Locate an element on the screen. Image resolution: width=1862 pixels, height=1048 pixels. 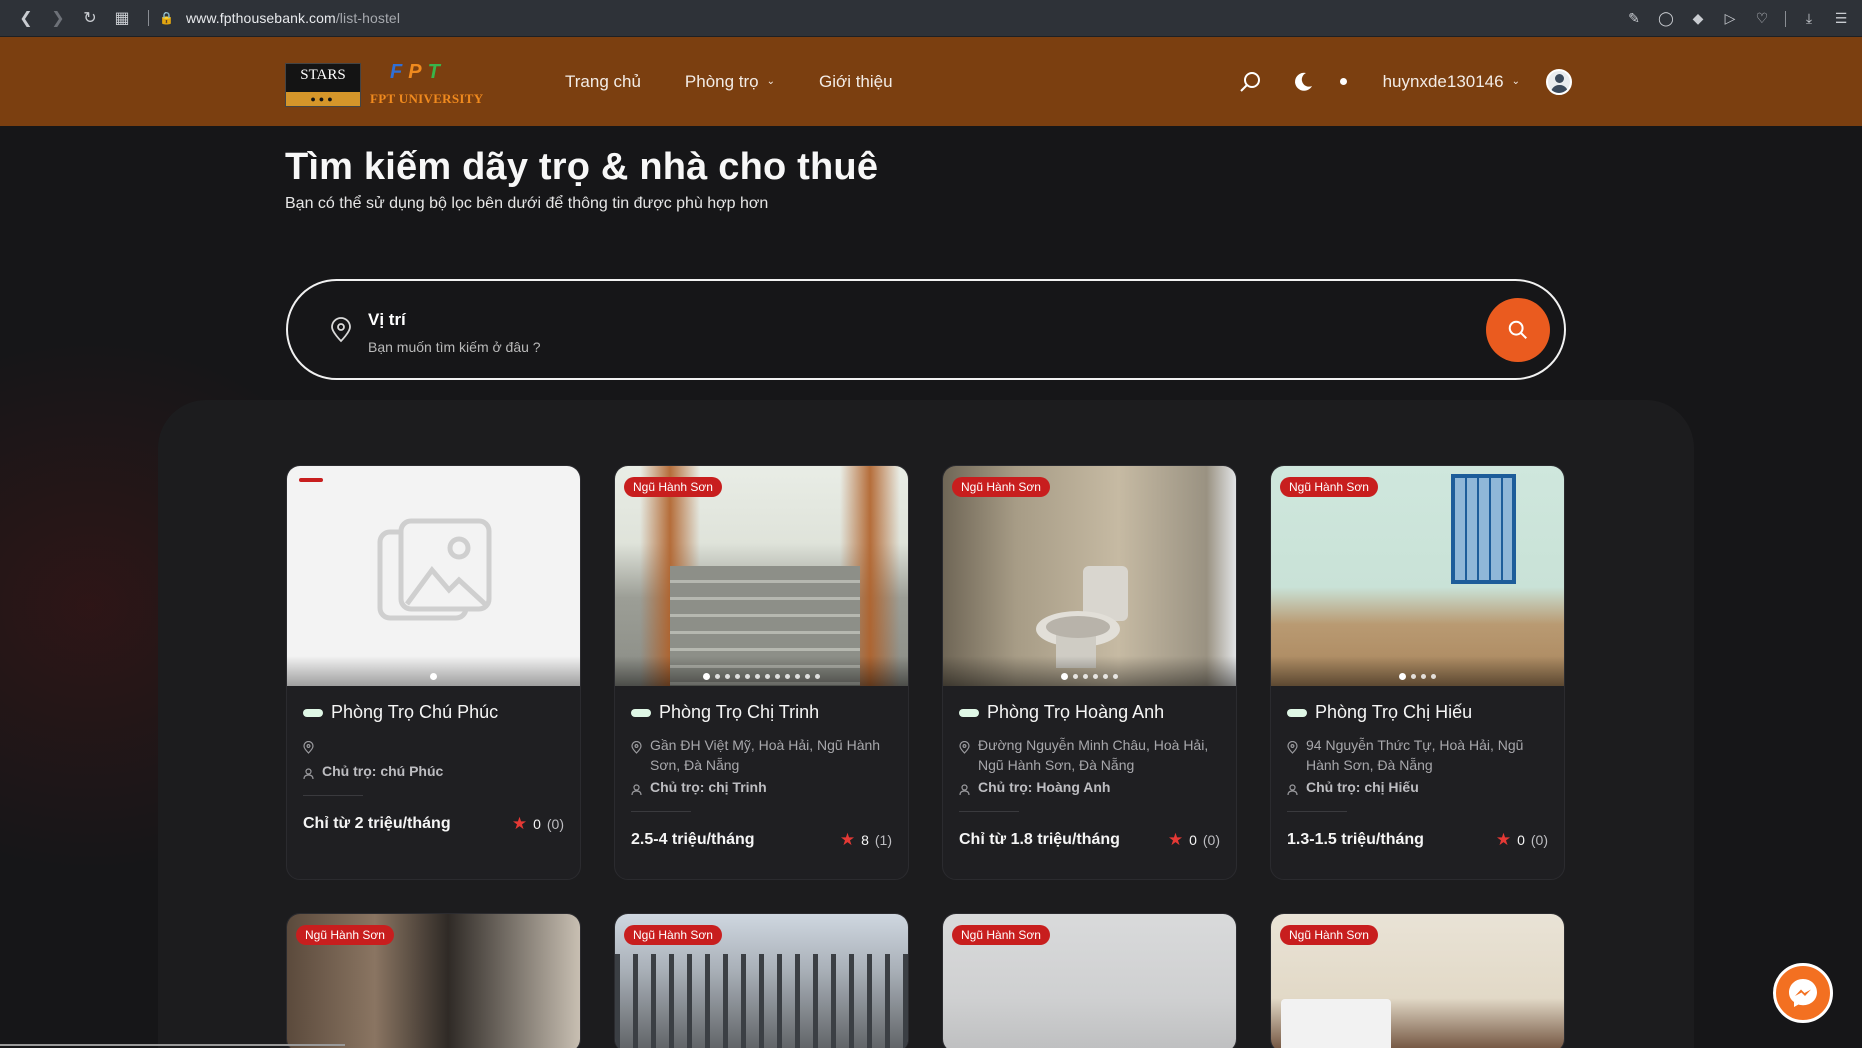
area-badge is located at coordinates (311, 480).